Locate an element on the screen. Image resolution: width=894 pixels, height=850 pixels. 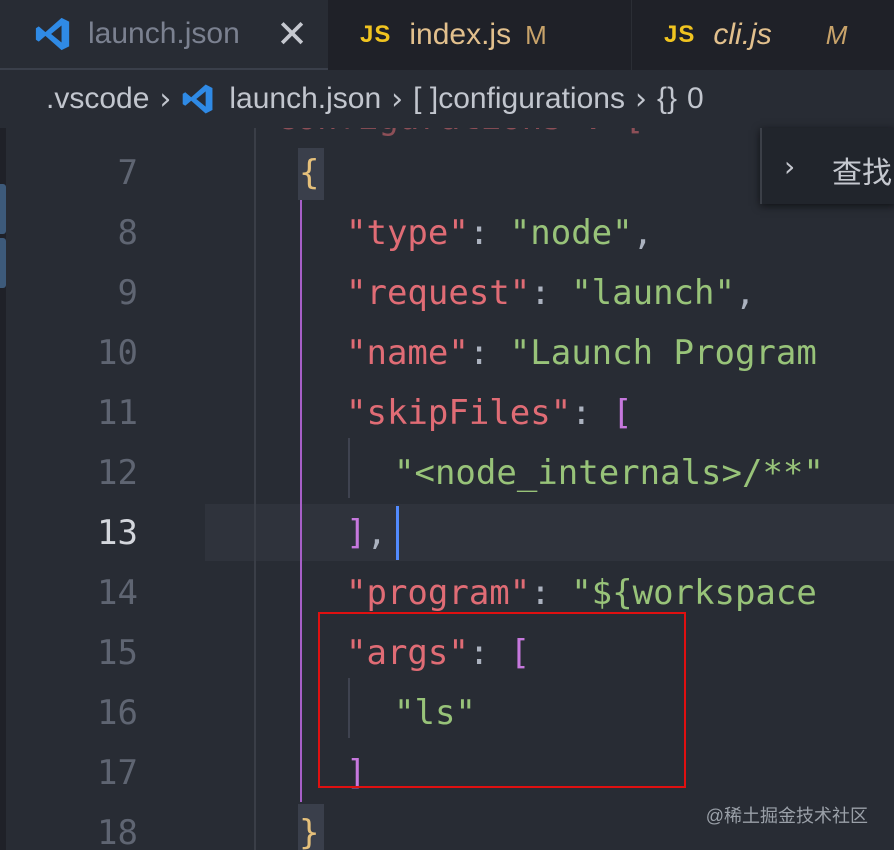
json-key: "skipFiles" is located at coordinates (459, 413).